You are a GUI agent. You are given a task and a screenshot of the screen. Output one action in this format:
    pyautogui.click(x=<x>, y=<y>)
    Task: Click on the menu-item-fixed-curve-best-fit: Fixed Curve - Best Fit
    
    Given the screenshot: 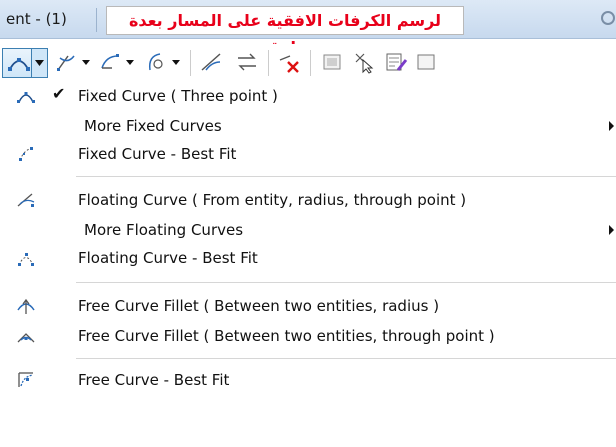 What is the action you would take?
    pyautogui.click(x=308, y=154)
    